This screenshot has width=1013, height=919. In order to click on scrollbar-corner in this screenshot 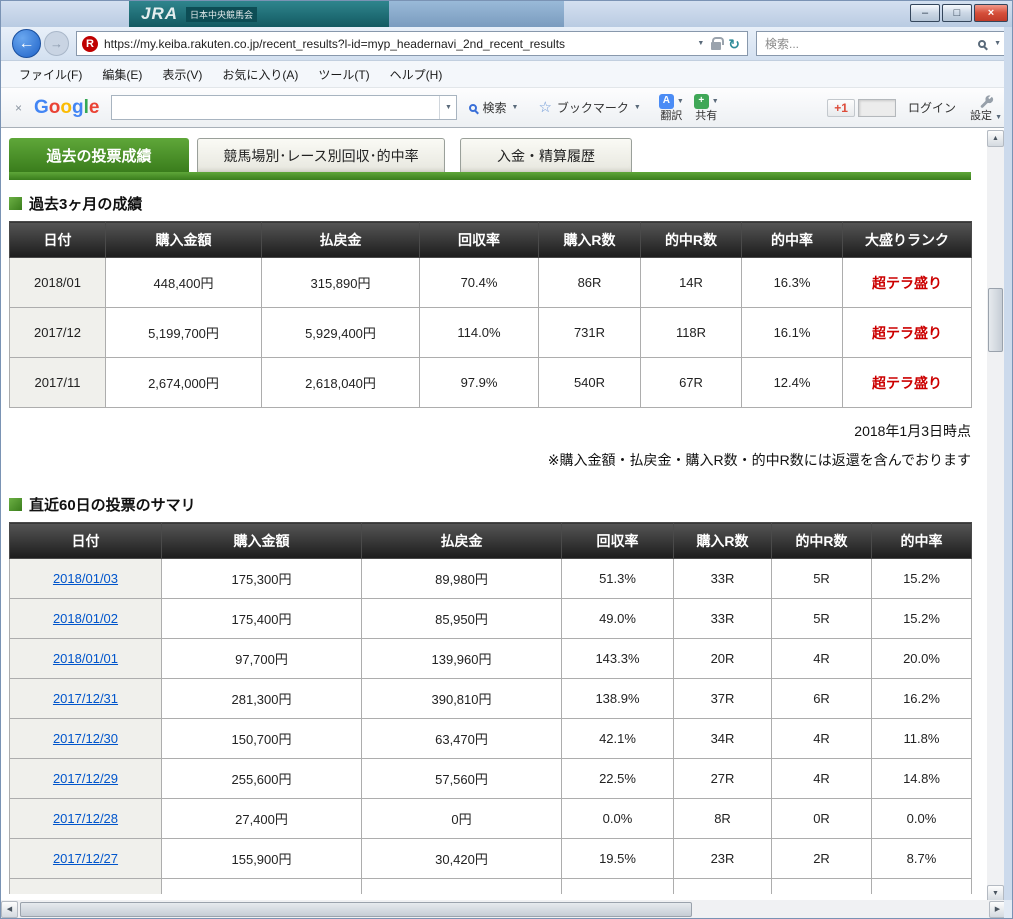, I will do `click(1008, 909)`.